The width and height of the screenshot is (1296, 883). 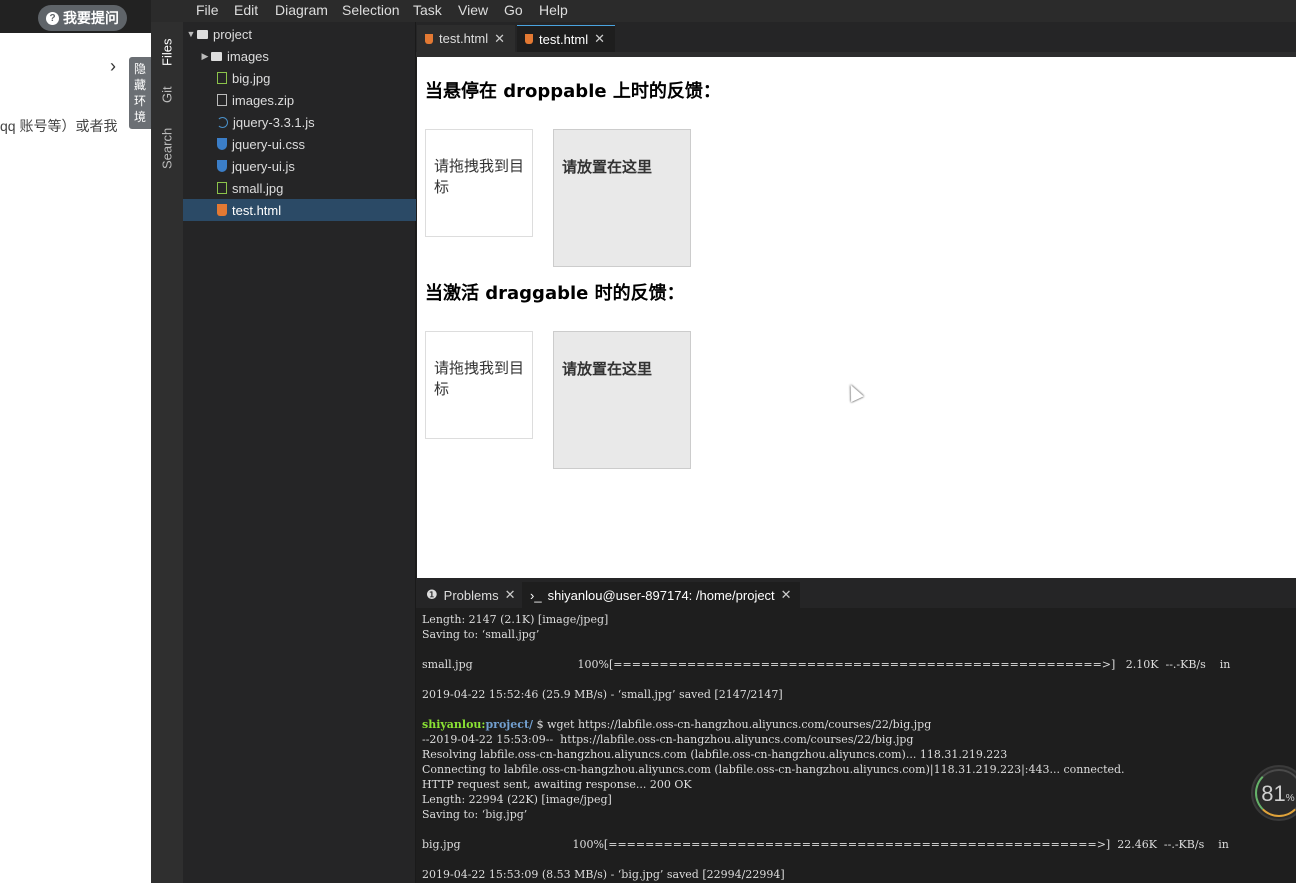 What do you see at coordinates (515, 619) in the screenshot?
I see `terminal-line: Length: 2147 (2.1K) [image/jpeg]` at bounding box center [515, 619].